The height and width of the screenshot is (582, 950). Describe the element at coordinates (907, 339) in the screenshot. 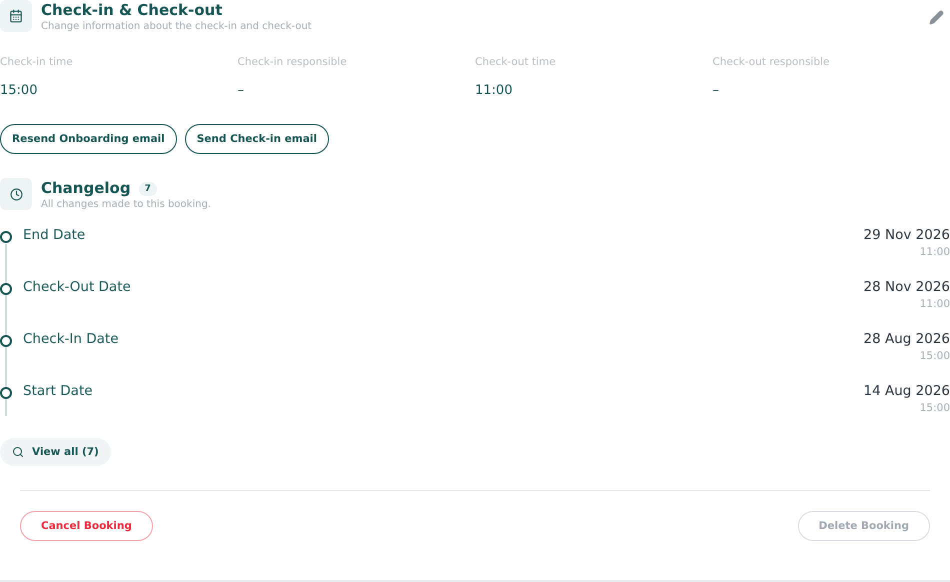

I see `change-date: 28 Aug 2026` at that location.